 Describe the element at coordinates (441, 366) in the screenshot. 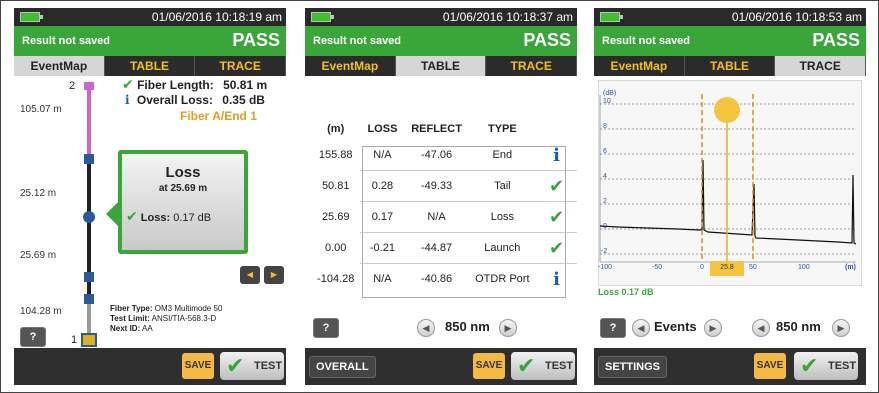

I see `bottom-bar: OVERALL SAVE ✔ TEST` at that location.